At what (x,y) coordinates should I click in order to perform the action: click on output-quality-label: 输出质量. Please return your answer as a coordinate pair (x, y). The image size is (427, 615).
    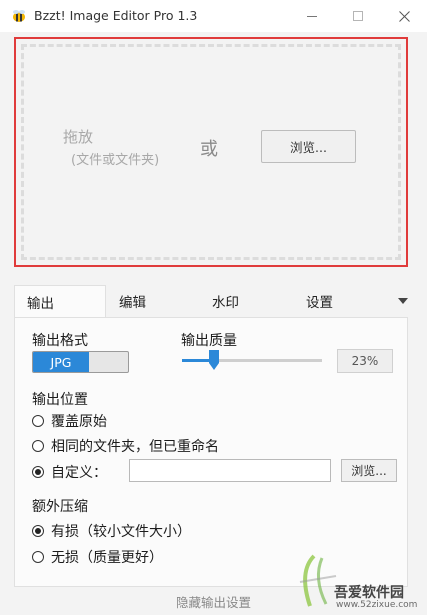
    Looking at the image, I should click on (209, 341).